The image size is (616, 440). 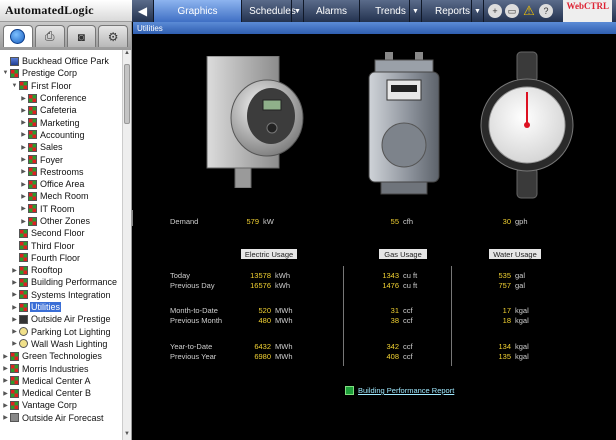 What do you see at coordinates (49, 36) in the screenshot?
I see `sidebar-tab-network: ⎙` at bounding box center [49, 36].